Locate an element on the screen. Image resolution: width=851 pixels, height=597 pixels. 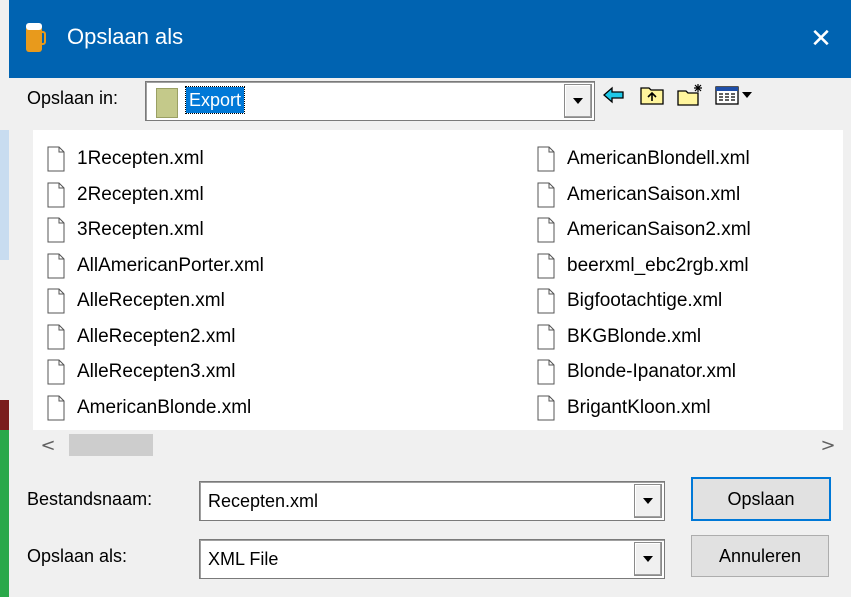
file-name: AlleRecepten.xml is located at coordinates (151, 300).